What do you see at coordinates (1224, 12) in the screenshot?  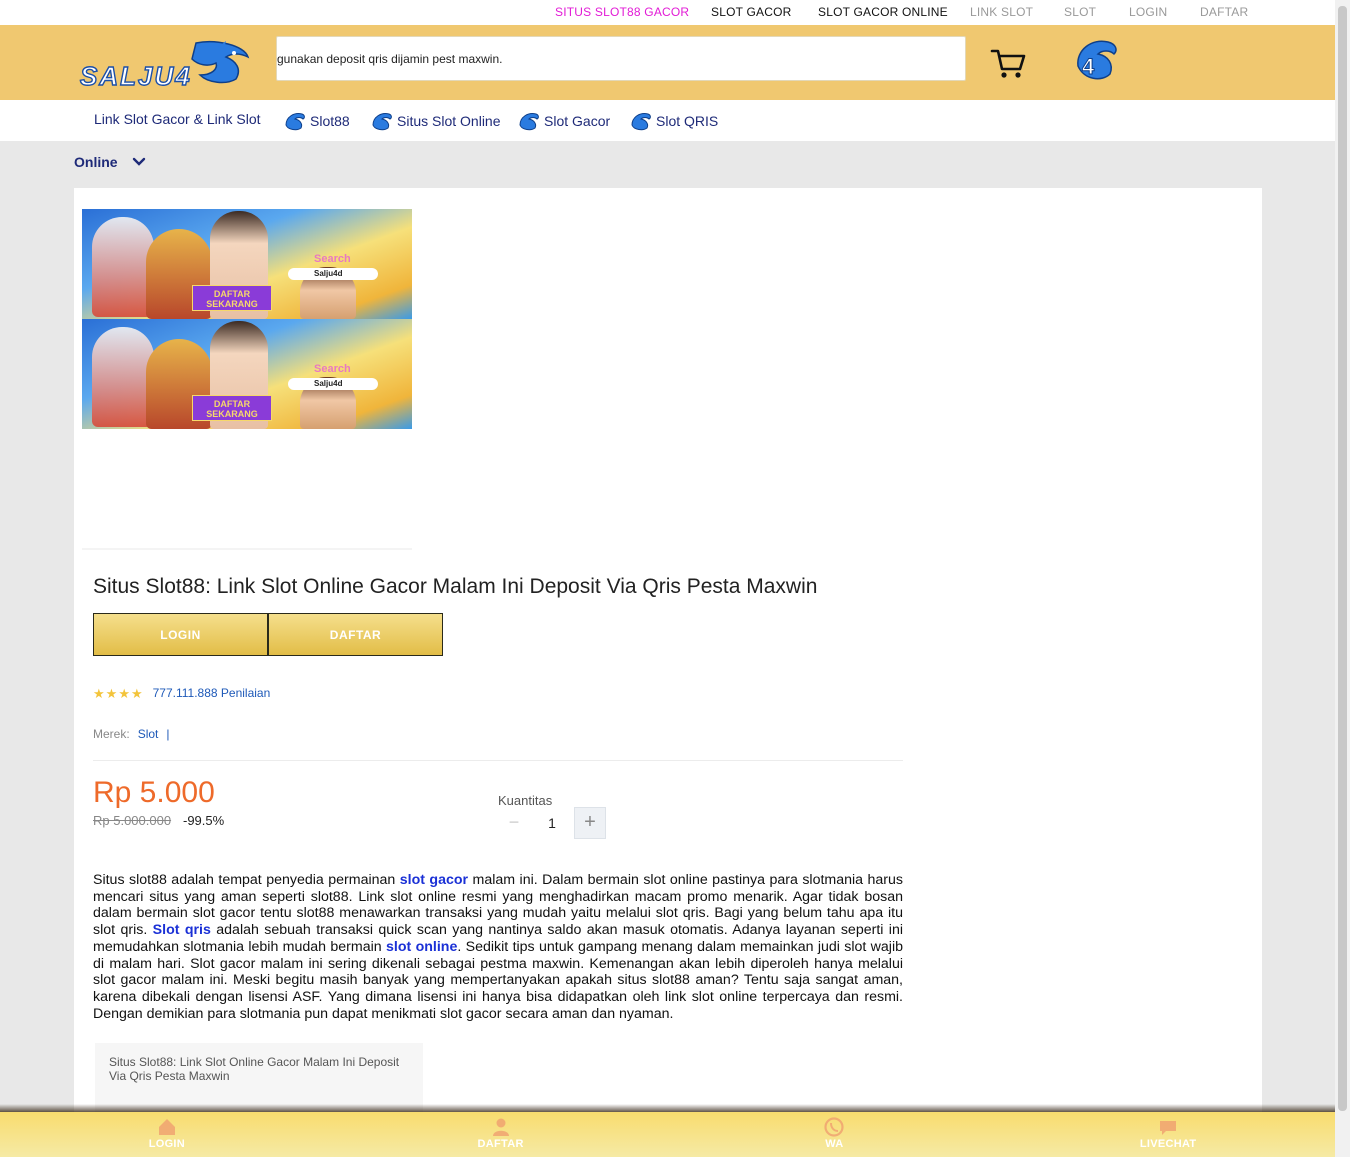 I see `toplink-daftar: DAFTAR` at bounding box center [1224, 12].